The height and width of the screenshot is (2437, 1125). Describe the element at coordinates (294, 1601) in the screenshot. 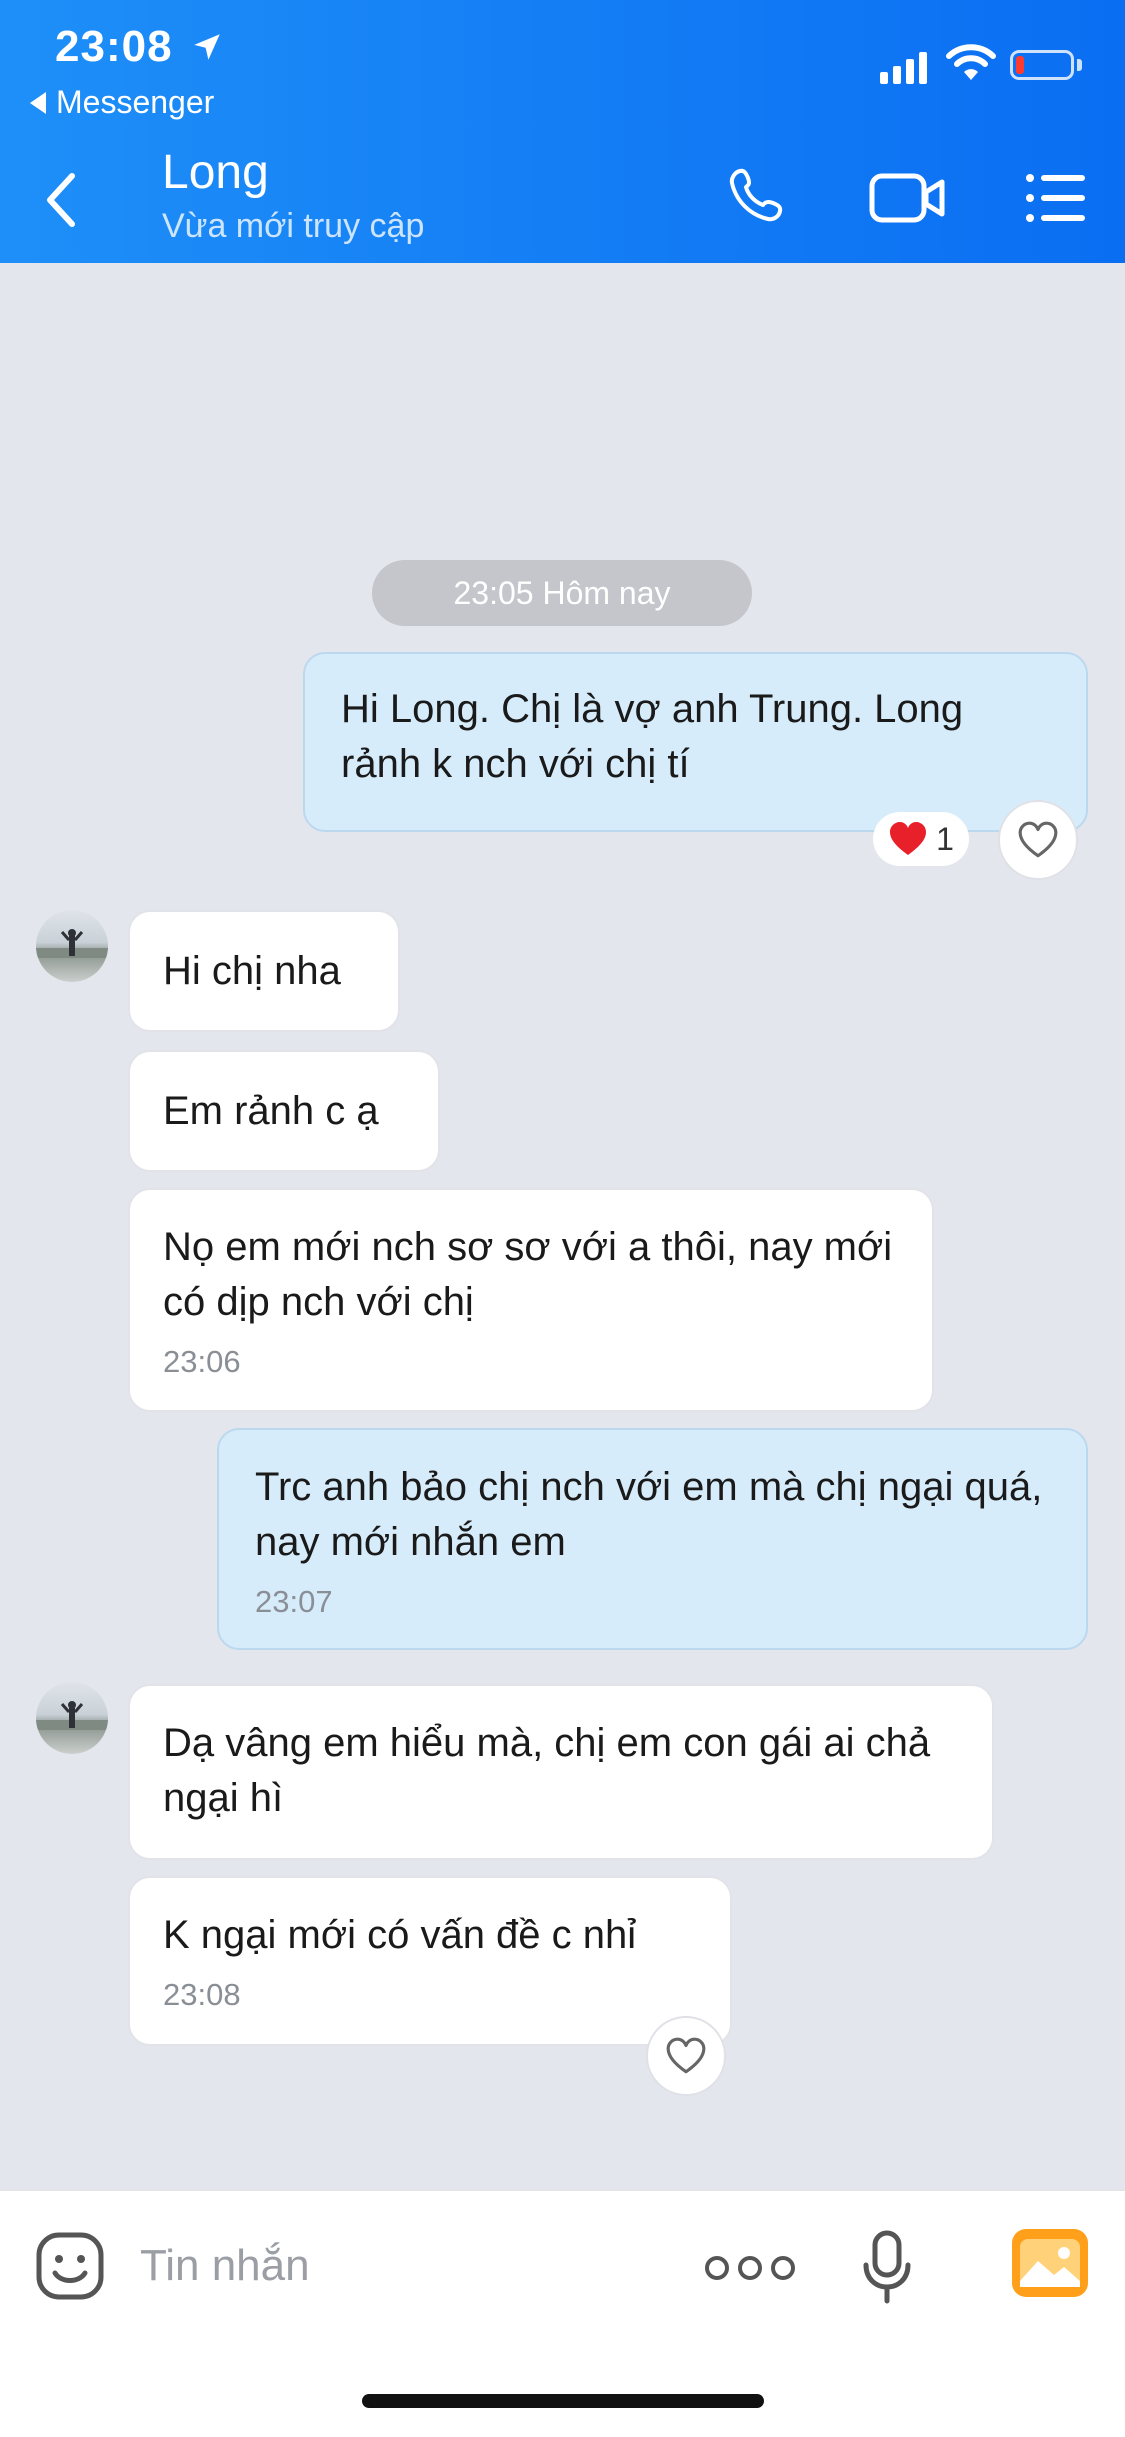

I see `message-time: 23:07` at that location.